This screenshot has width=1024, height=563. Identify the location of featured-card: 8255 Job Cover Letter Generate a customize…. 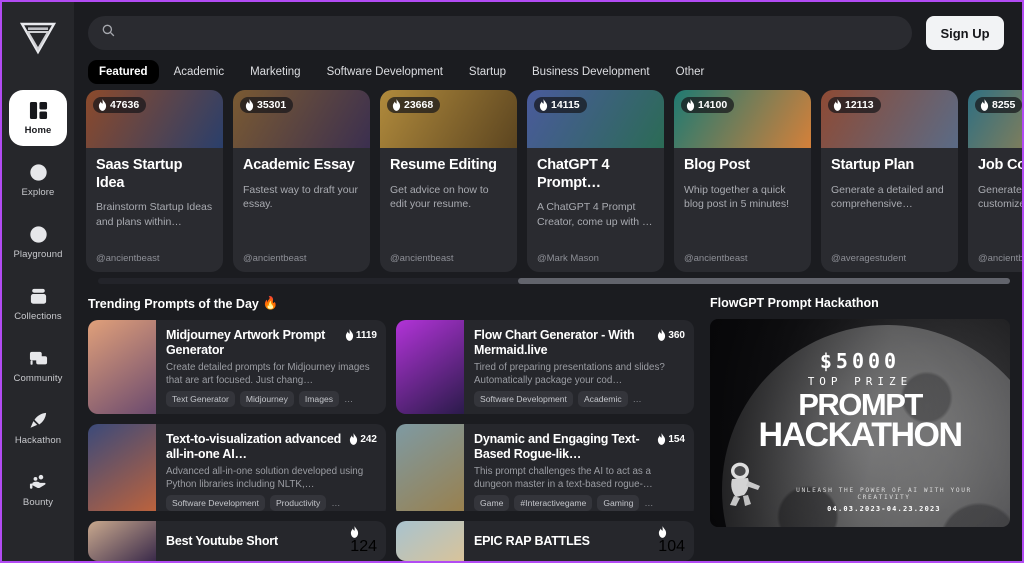
(995, 181).